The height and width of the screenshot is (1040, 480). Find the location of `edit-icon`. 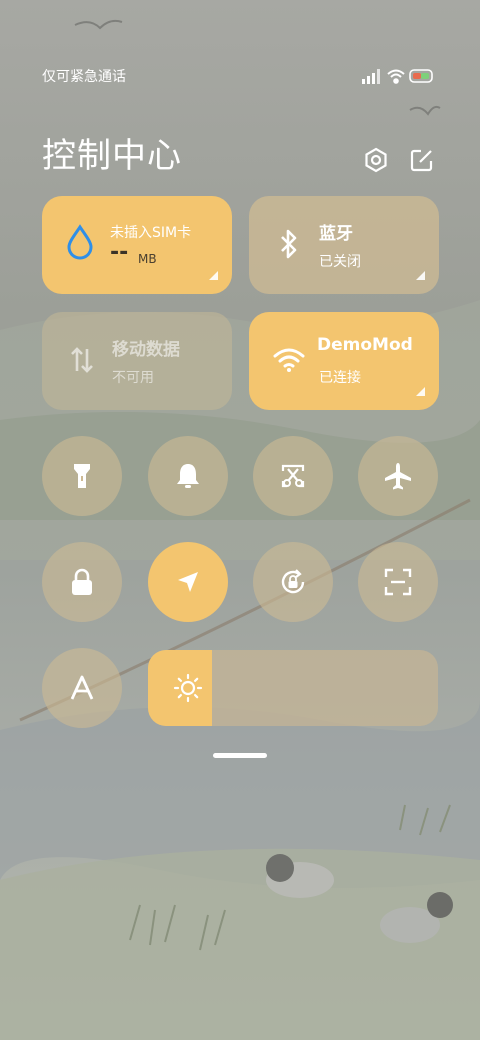

edit-icon is located at coordinates (421, 160).